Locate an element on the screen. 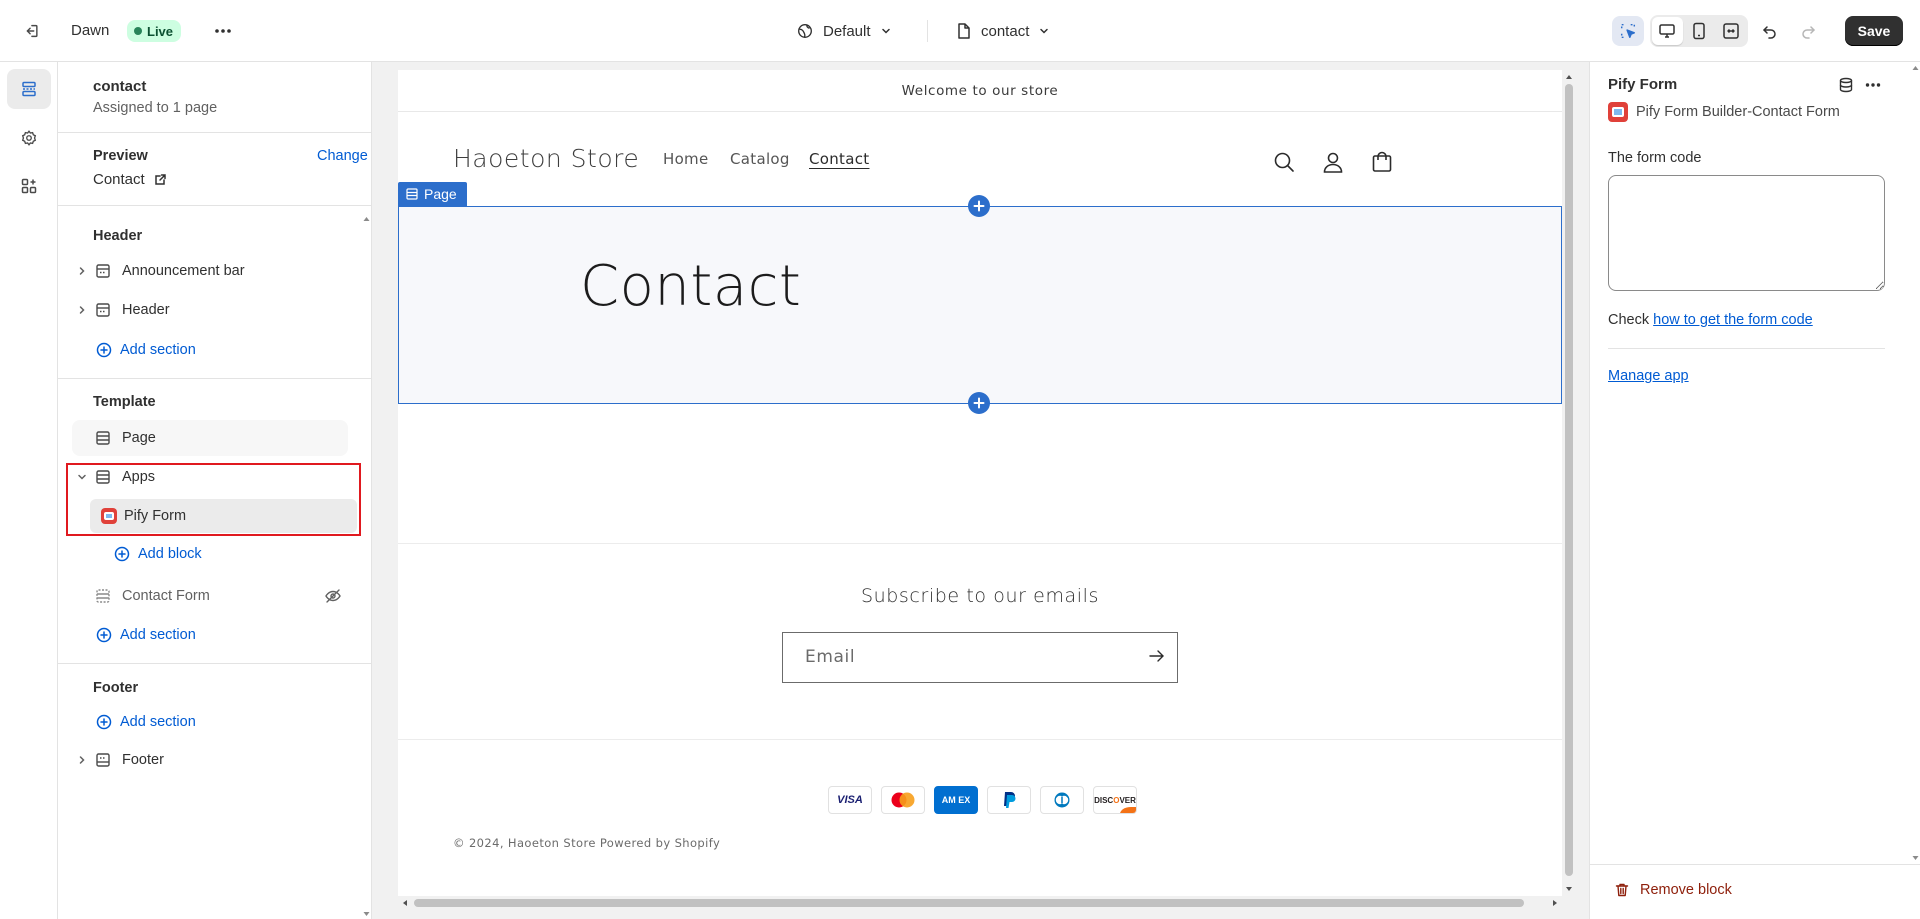 The width and height of the screenshot is (1920, 919). search-icon is located at coordinates (1284, 162).